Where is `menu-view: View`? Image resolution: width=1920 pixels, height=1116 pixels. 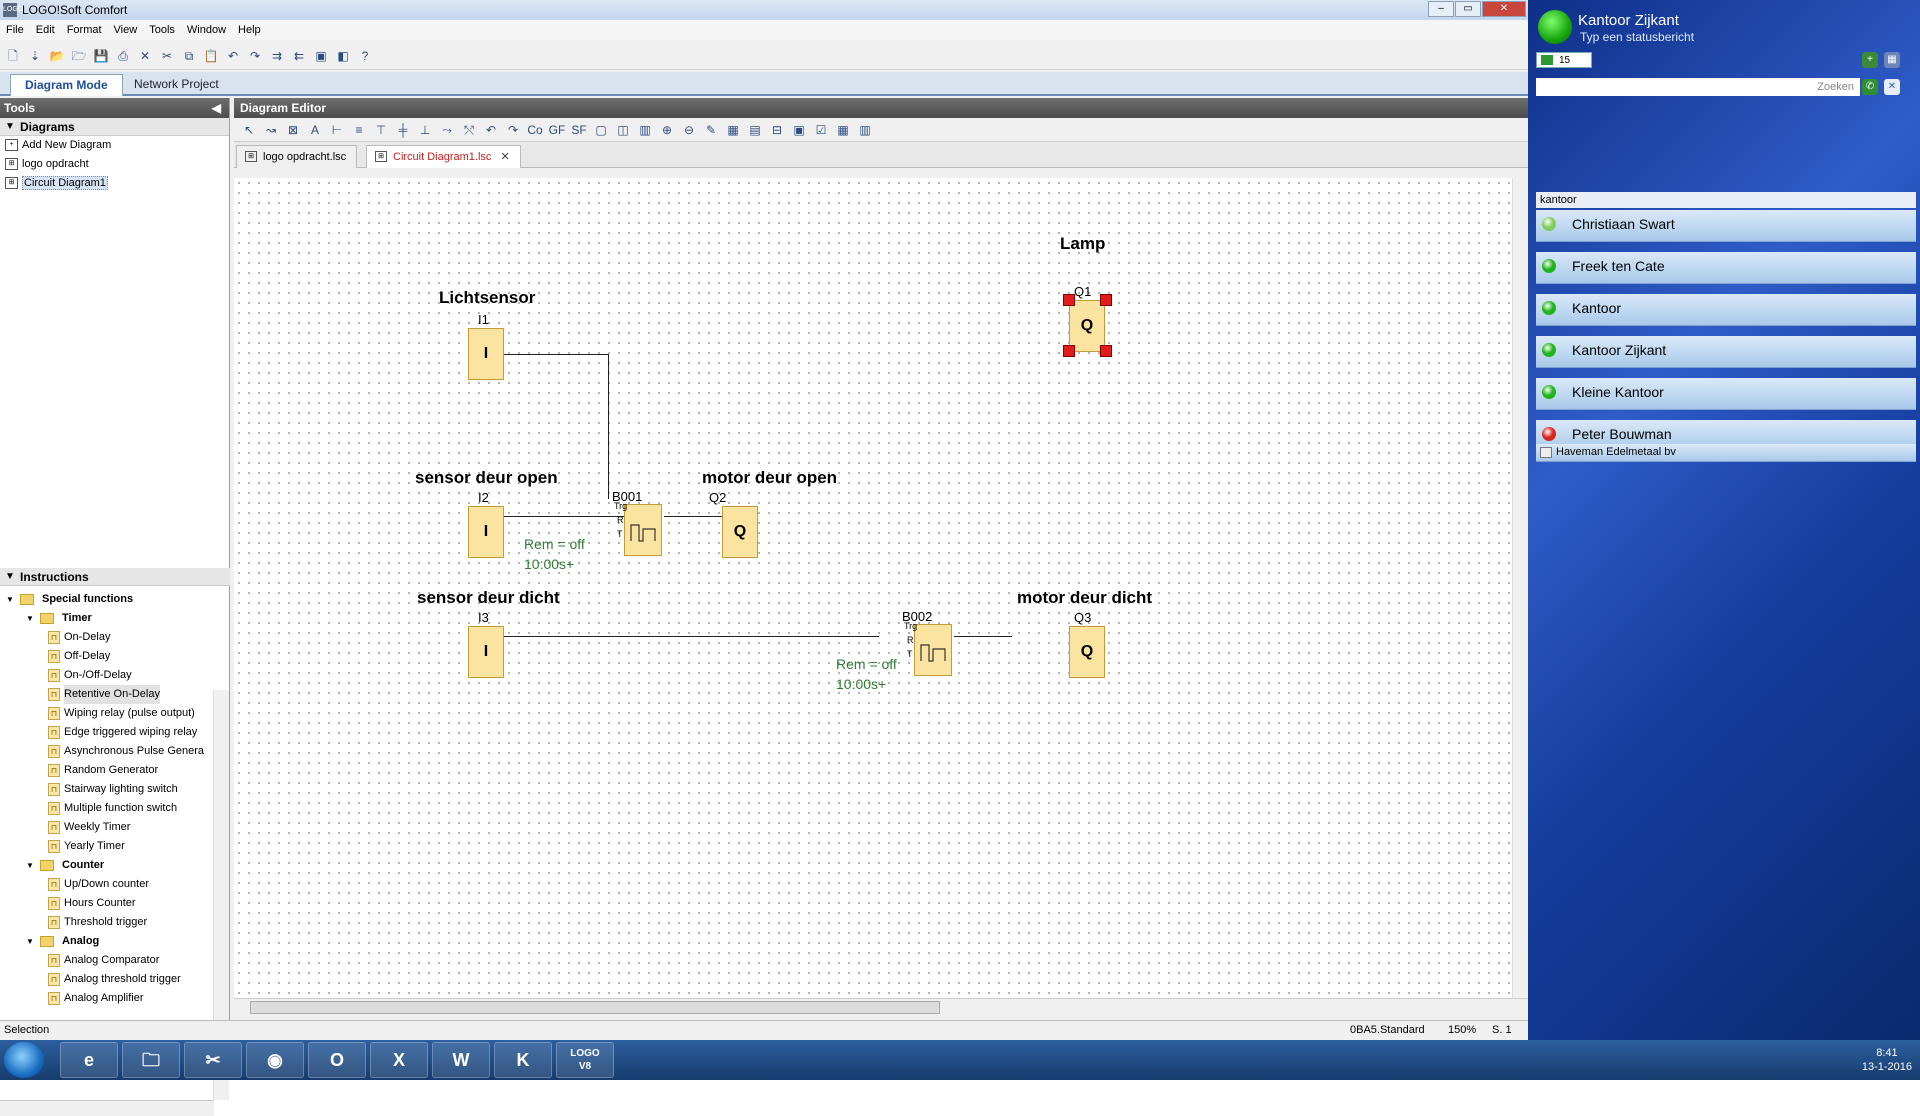
menu-view: View is located at coordinates (126, 30).